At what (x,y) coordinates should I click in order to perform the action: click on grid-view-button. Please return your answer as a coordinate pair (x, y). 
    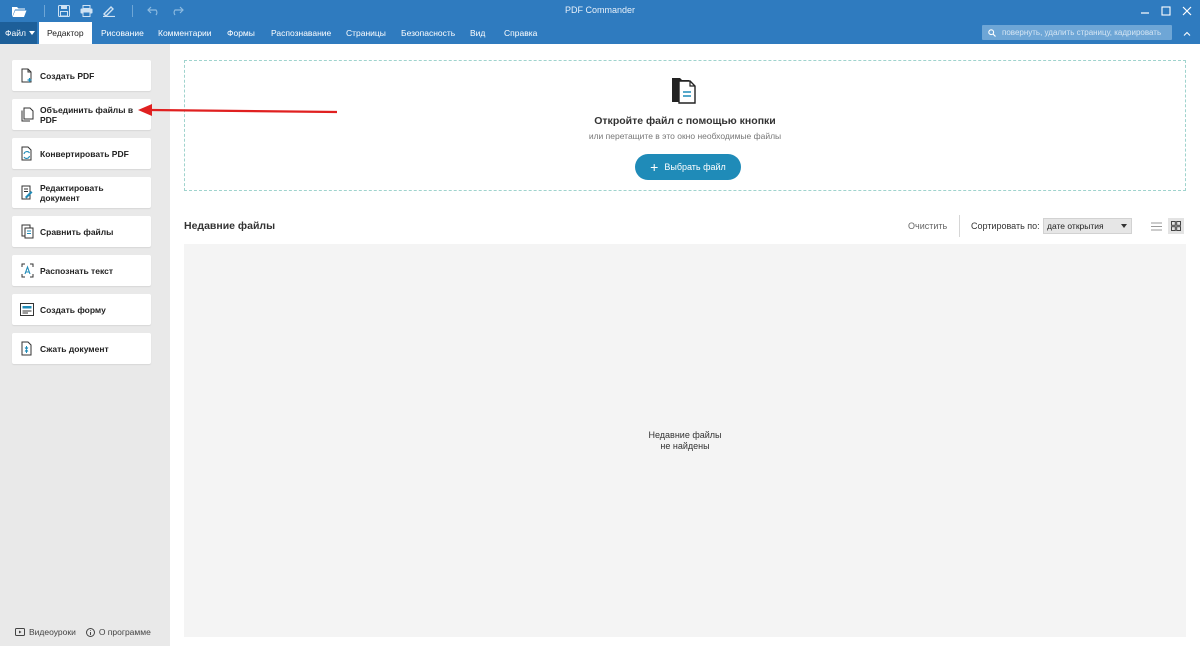
    Looking at the image, I should click on (1176, 226).